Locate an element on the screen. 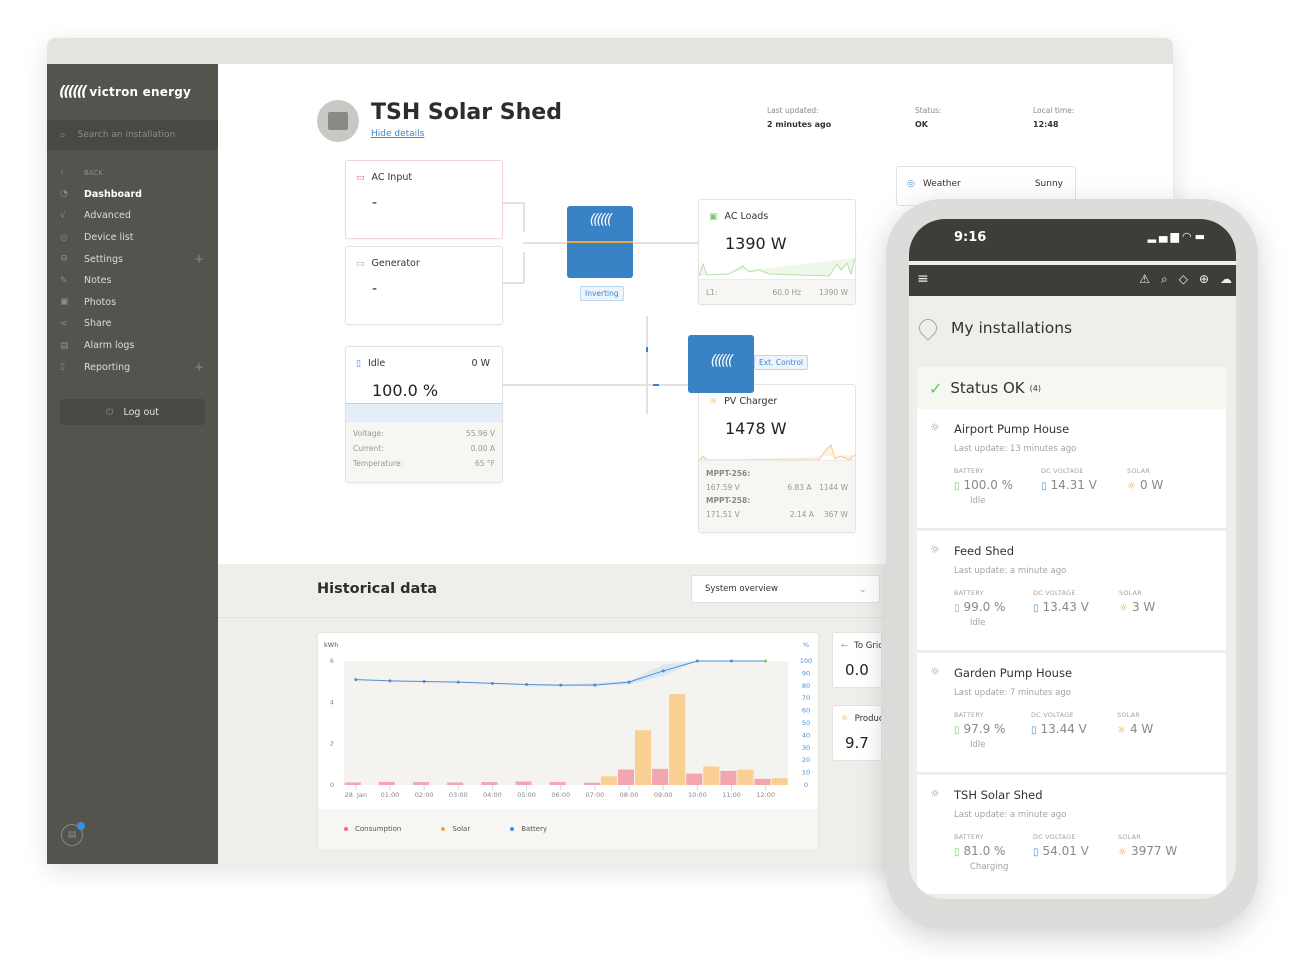  ac-loads-sparkline is located at coordinates (777, 267).